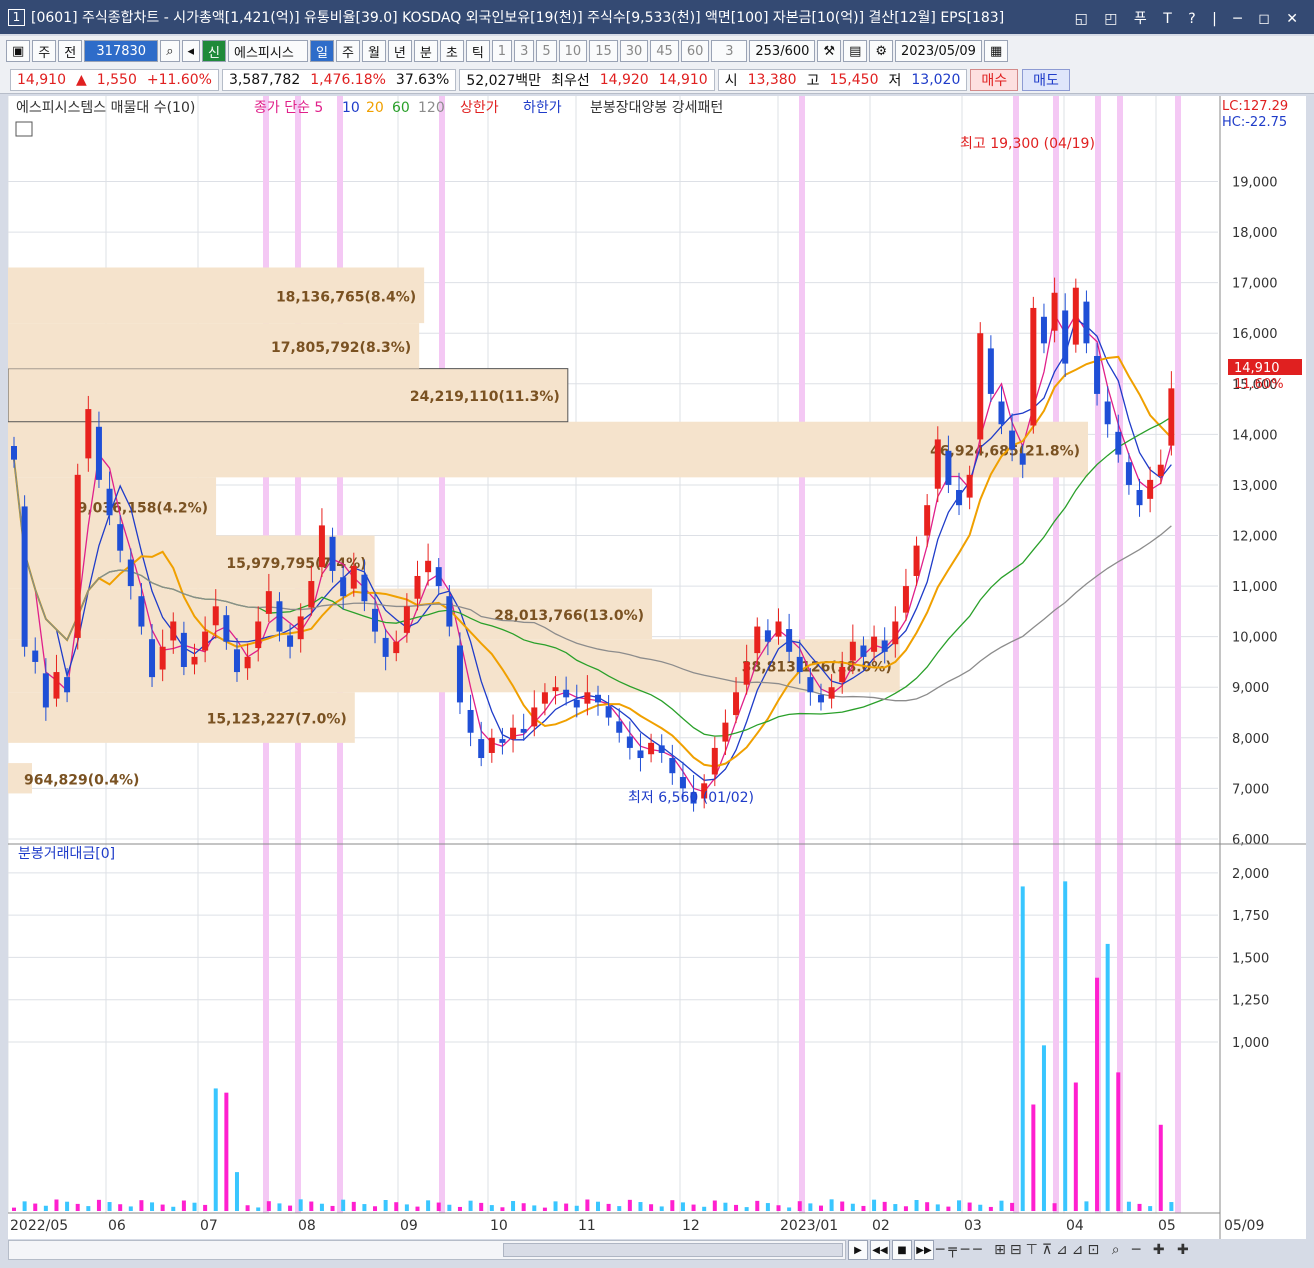 Image resolution: width=1314 pixels, height=1268 pixels. Describe the element at coordinates (502, 51) in the screenshot. I see `minute-1: 1` at that location.